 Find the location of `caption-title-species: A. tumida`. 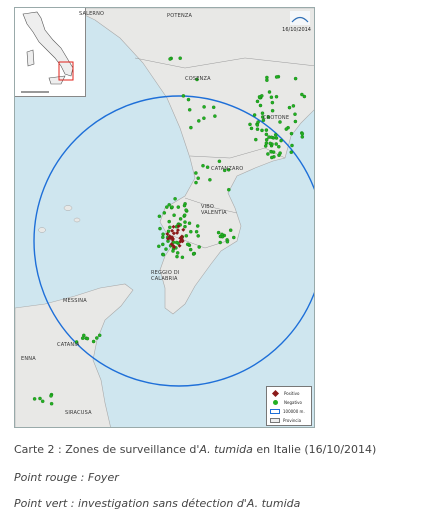

caption-title-species: A. tumida is located at coordinates (226, 449).